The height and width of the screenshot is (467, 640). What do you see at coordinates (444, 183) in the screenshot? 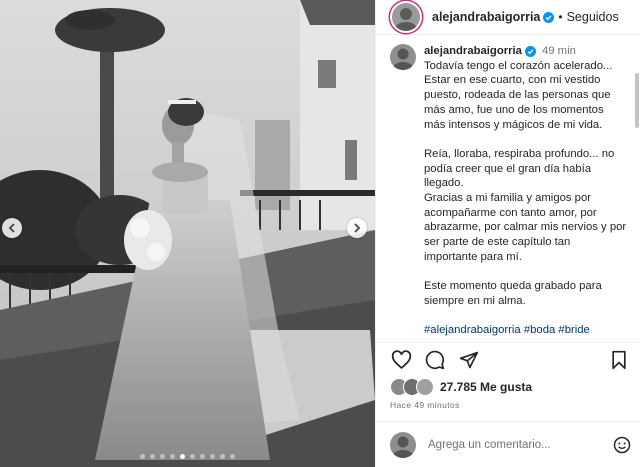
I see `caption-line: llegado.` at bounding box center [444, 183].